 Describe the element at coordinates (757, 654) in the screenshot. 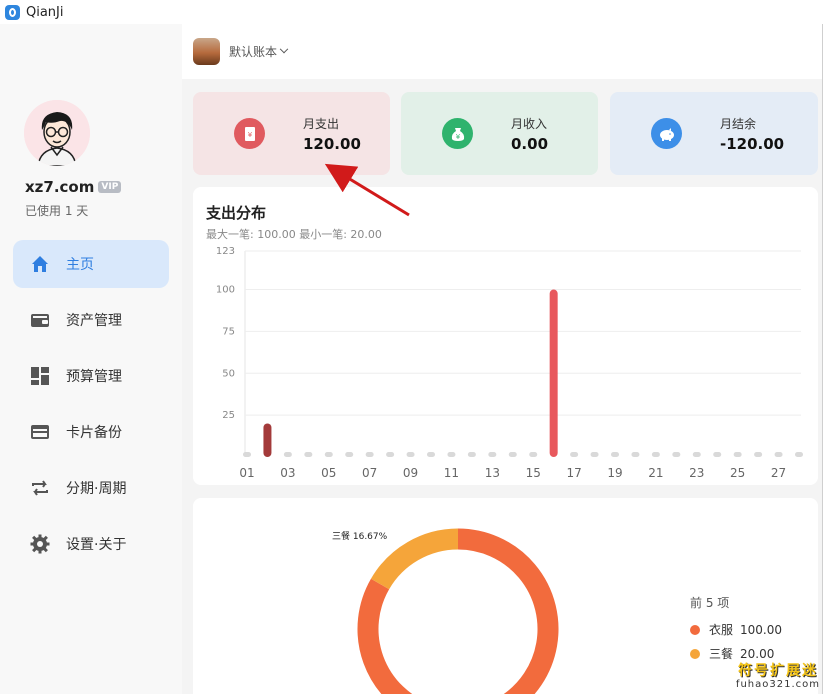

I see `legend-value: 20.00` at that location.